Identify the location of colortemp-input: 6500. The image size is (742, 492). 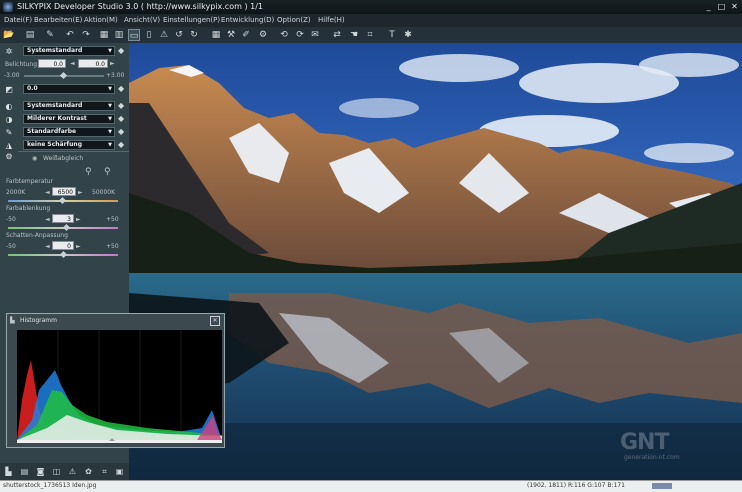
(64, 191).